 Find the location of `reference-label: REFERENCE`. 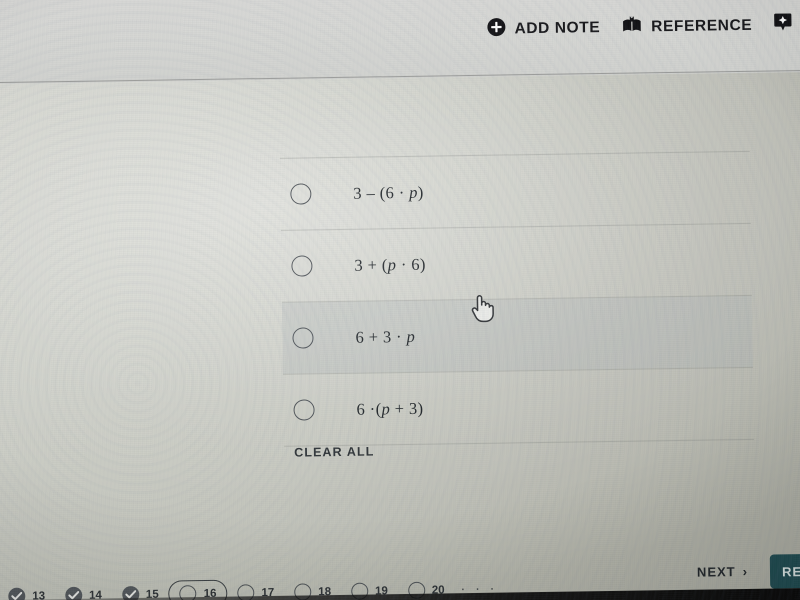

reference-label: REFERENCE is located at coordinates (702, 25).